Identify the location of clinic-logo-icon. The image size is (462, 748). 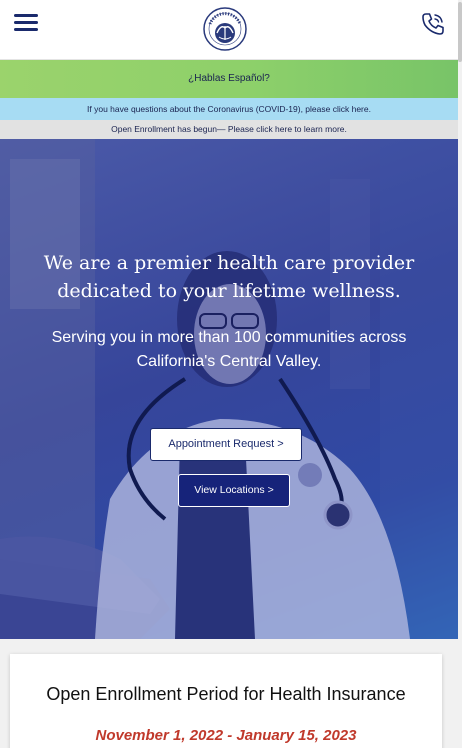
(225, 29).